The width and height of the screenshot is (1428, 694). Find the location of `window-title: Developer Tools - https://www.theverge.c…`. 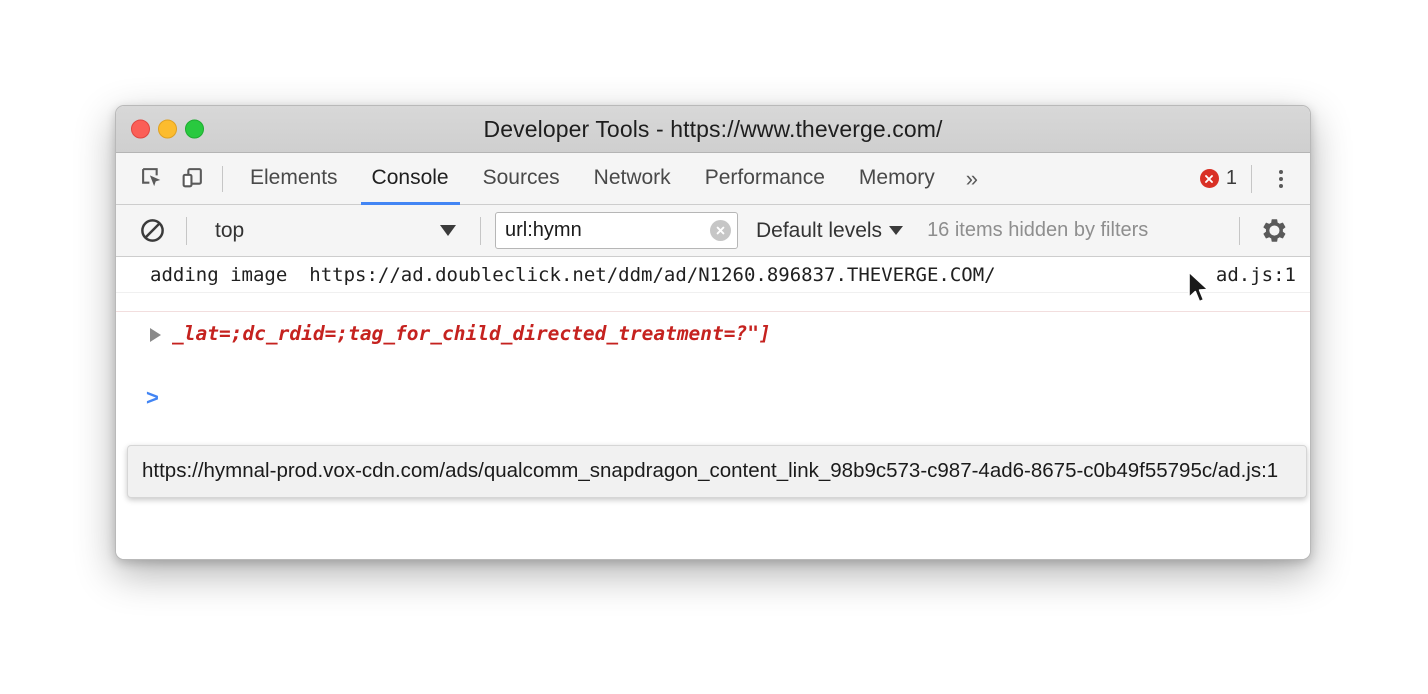

window-title: Developer Tools - https://www.theverge.c… is located at coordinates (713, 128).